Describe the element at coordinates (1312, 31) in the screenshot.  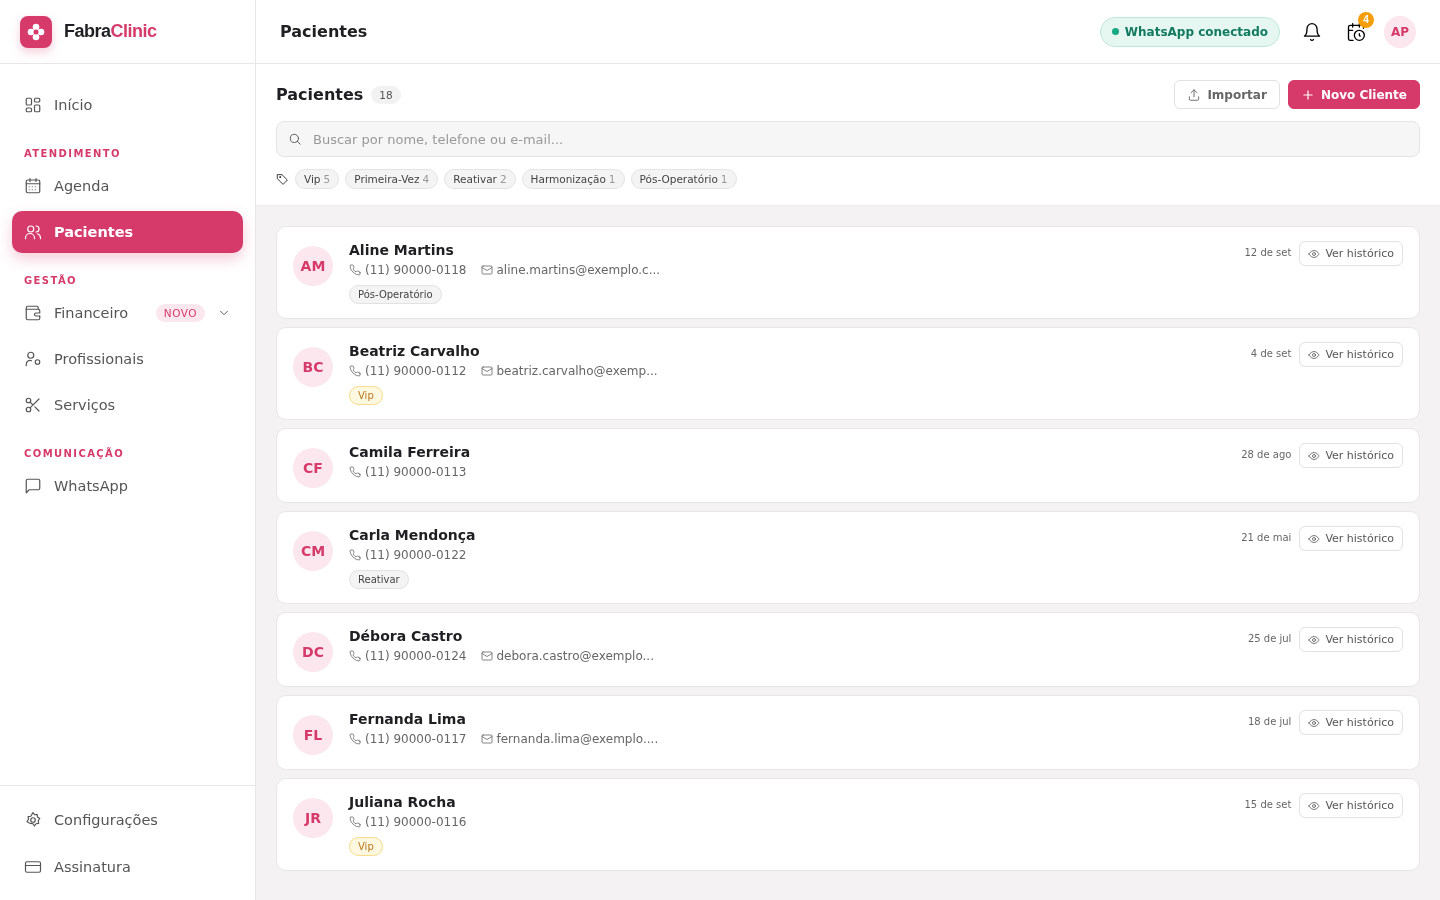
I see `bell-icon` at that location.